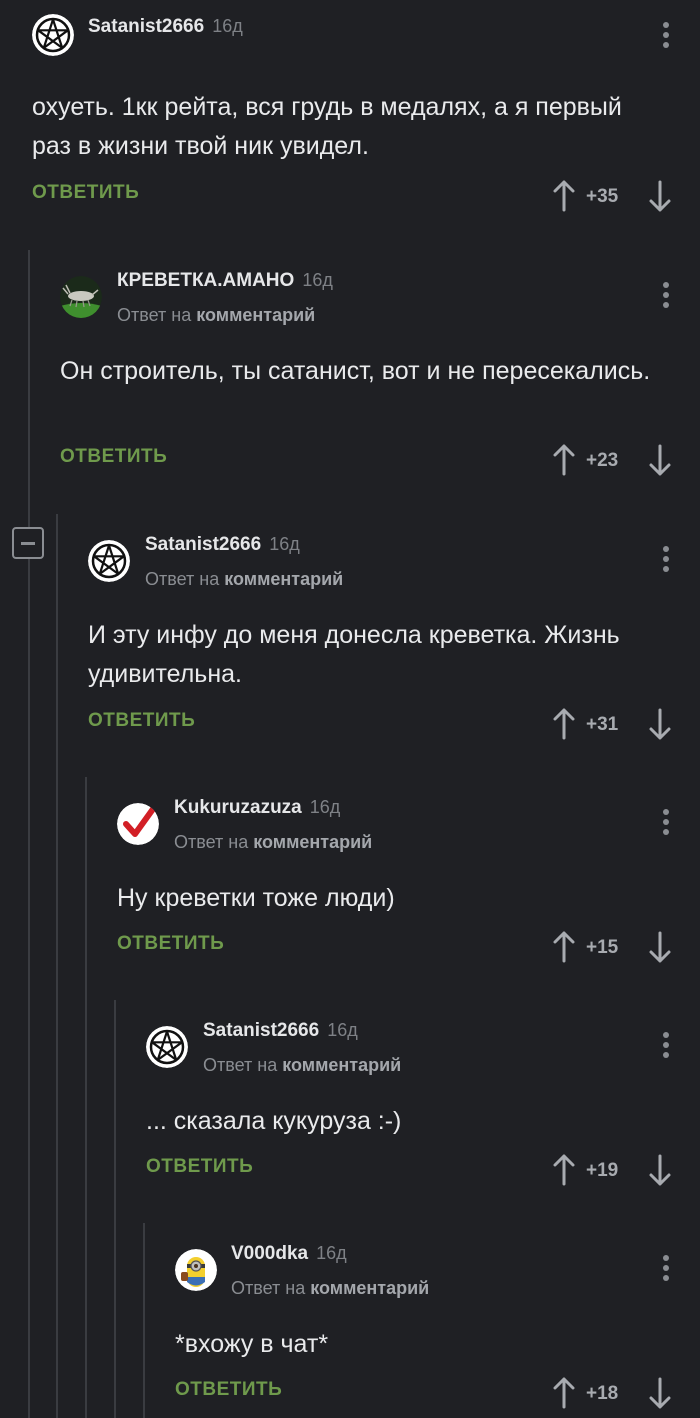  Describe the element at coordinates (225, 281) in the screenshot. I see `author-name: КРЕВЕТКА.АМАНО 16д` at that location.